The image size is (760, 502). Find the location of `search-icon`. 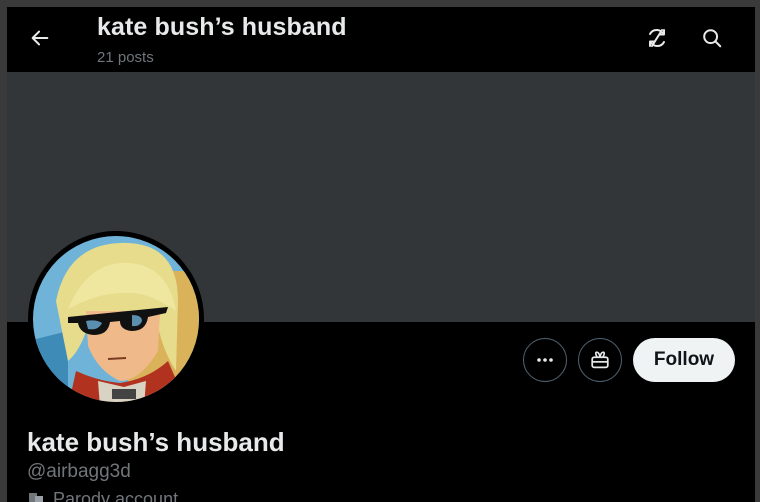

search-icon is located at coordinates (712, 38).